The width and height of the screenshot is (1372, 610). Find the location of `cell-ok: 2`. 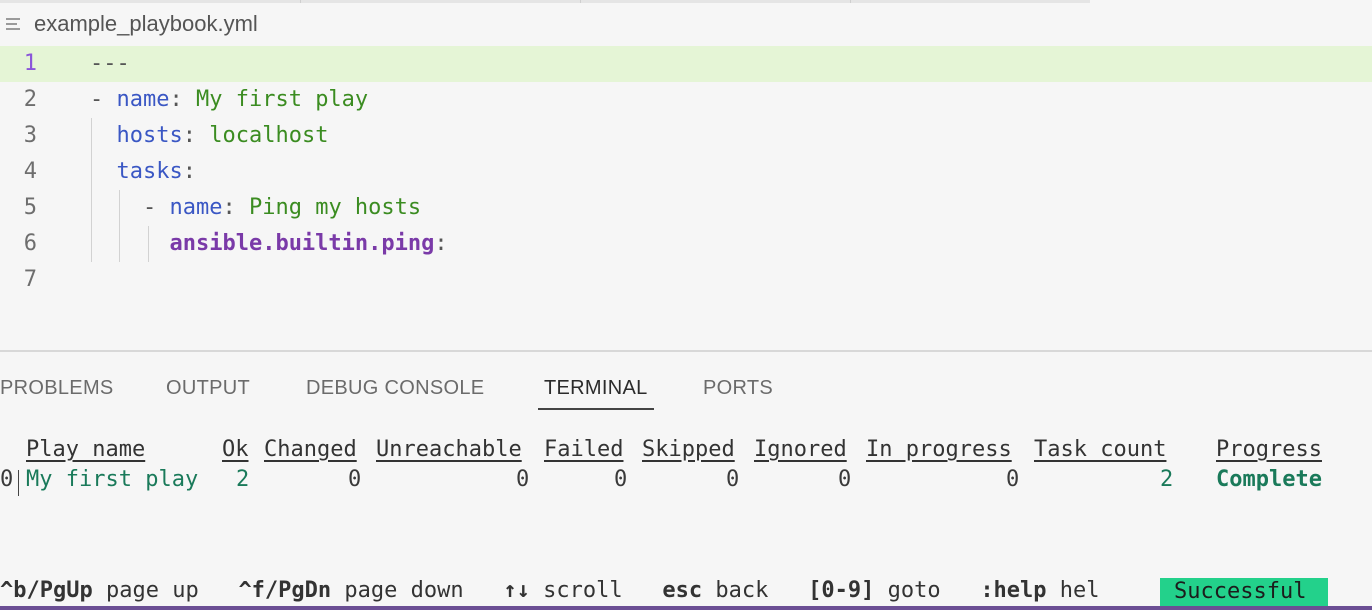

cell-ok: 2 is located at coordinates (243, 479).